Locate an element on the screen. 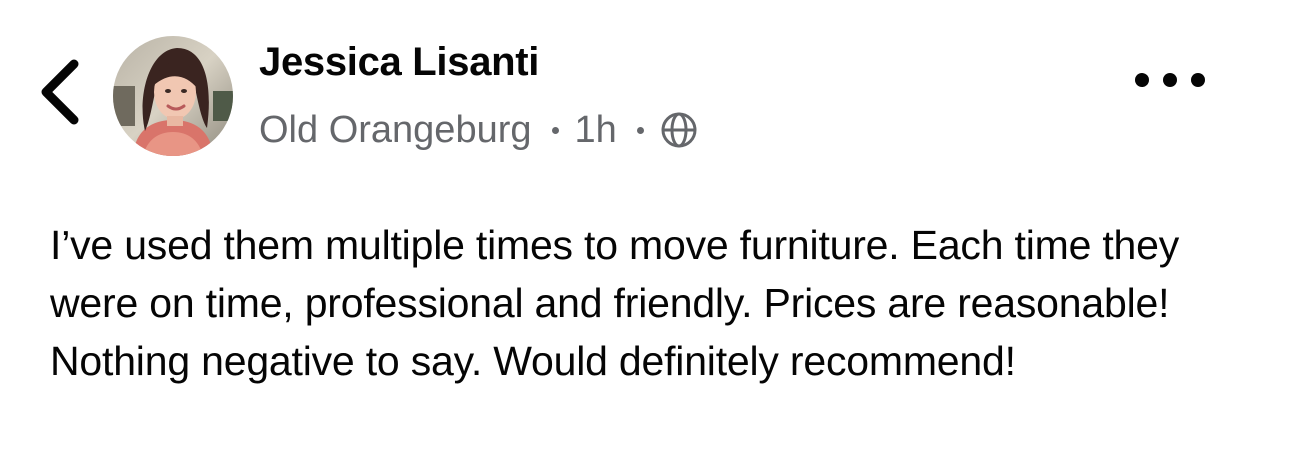 This screenshot has height=472, width=1290. back-button is located at coordinates (60, 92).